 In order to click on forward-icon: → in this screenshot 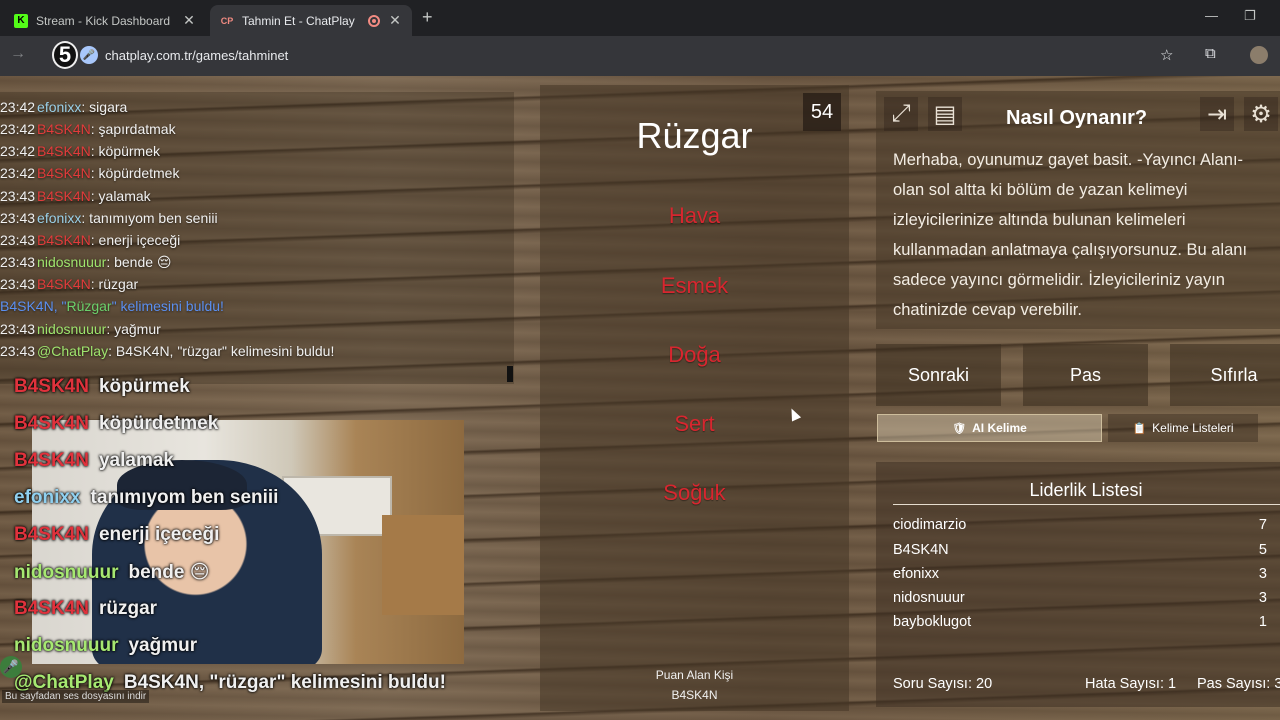, I will do `click(18, 54)`.